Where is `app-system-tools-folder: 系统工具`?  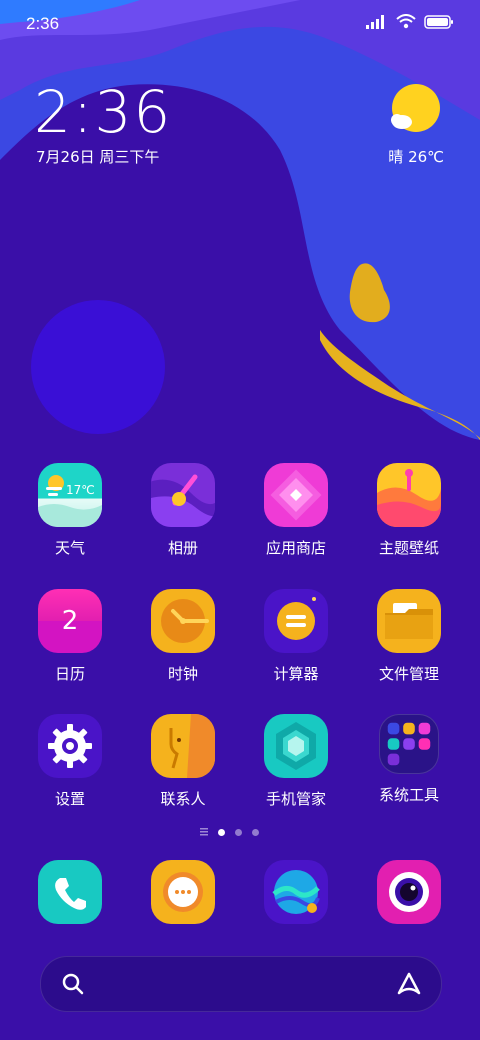 app-system-tools-folder: 系统工具 is located at coordinates (409, 759).